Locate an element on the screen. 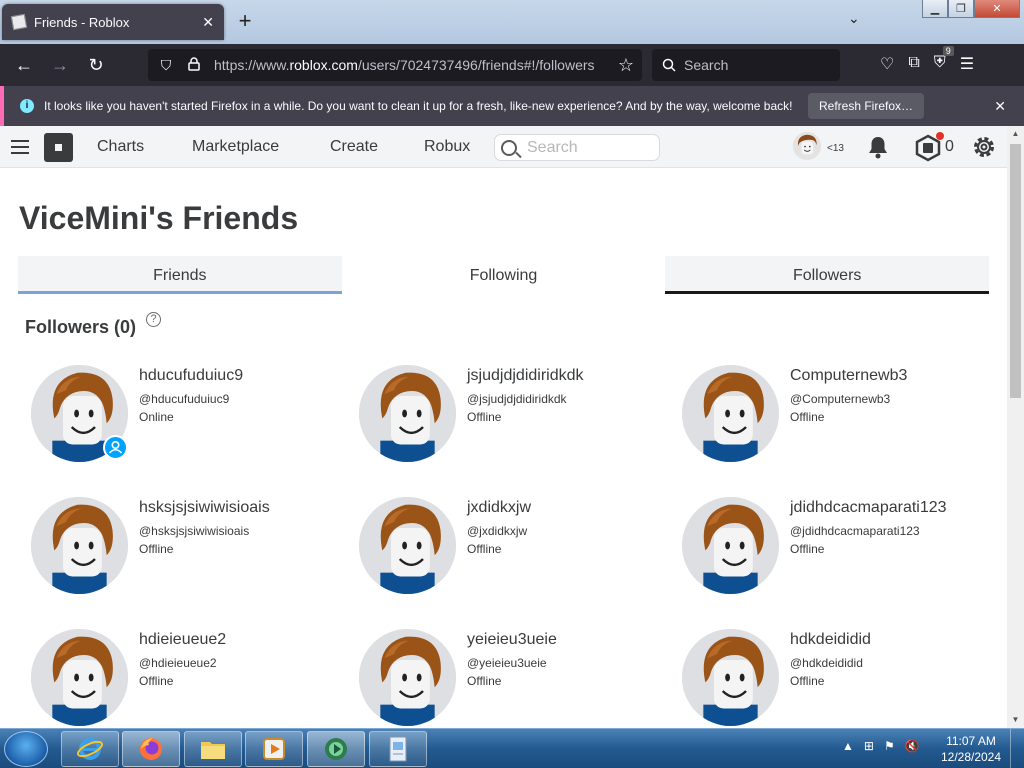 This screenshot has width=1024, height=768. notification-close-icon: ✕ is located at coordinates (1000, 106).